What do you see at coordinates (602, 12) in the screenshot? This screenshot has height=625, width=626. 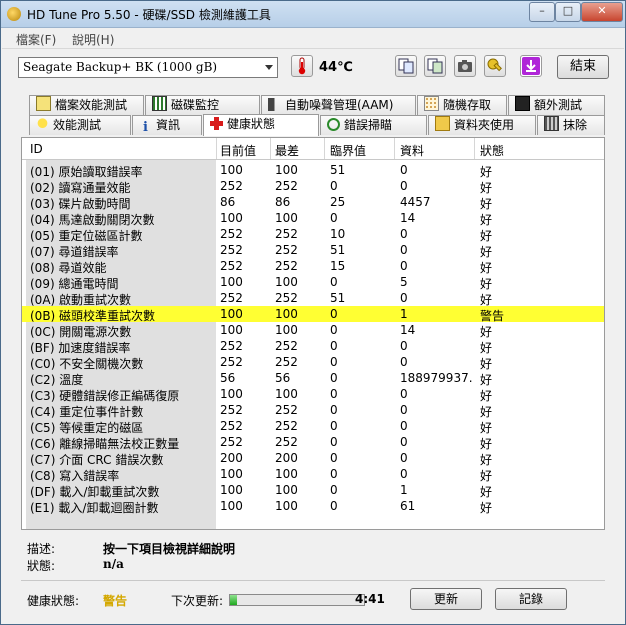 I see `close-button: ✕` at bounding box center [602, 12].